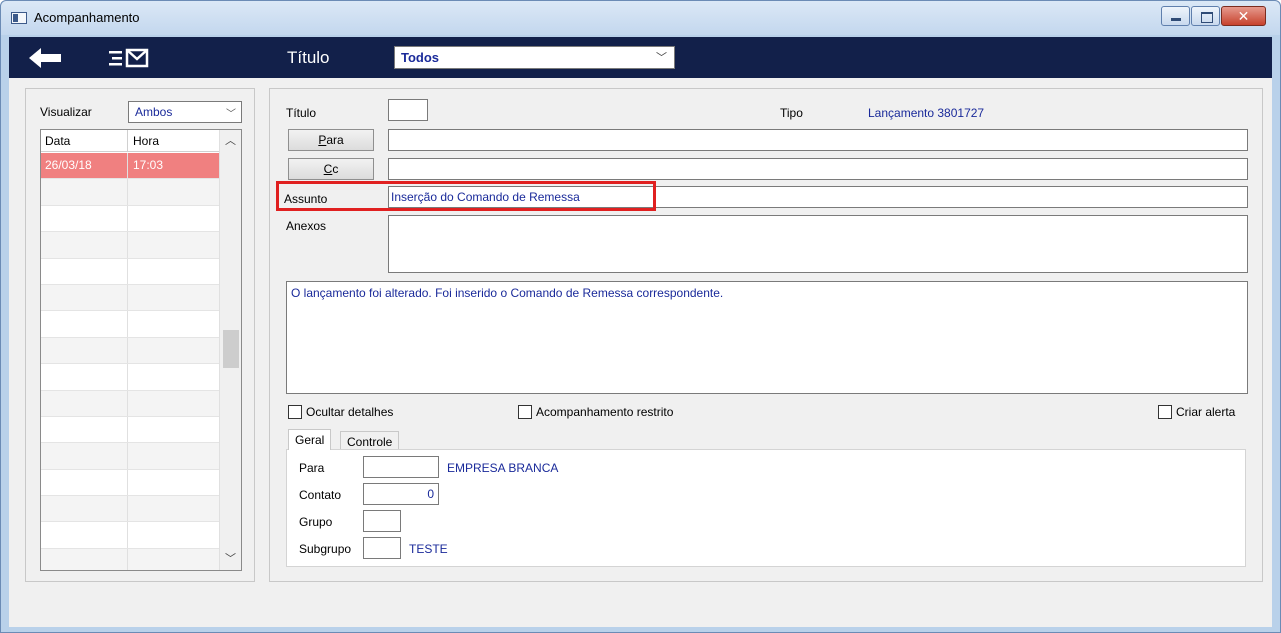  I want to click on para-button-label: Para, so click(331, 140).